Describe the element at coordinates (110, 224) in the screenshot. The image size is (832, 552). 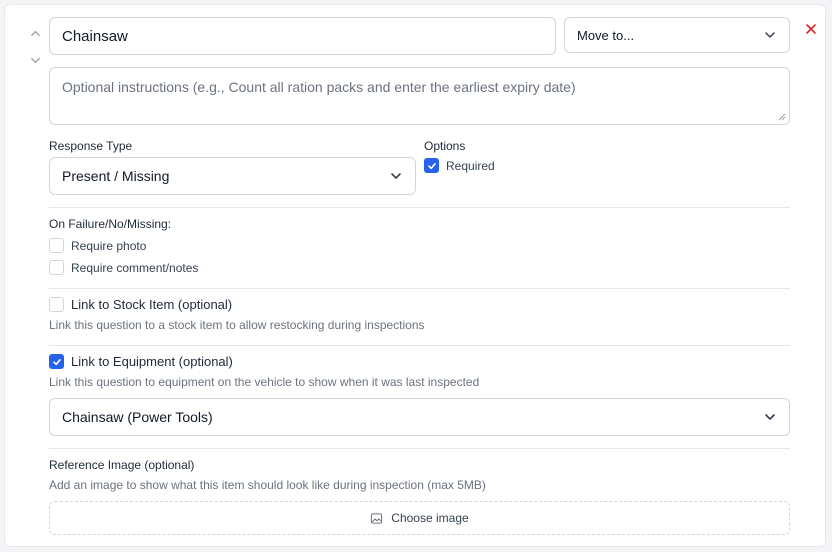
I see `on-failure-label: On Failure/No/Missing:` at that location.